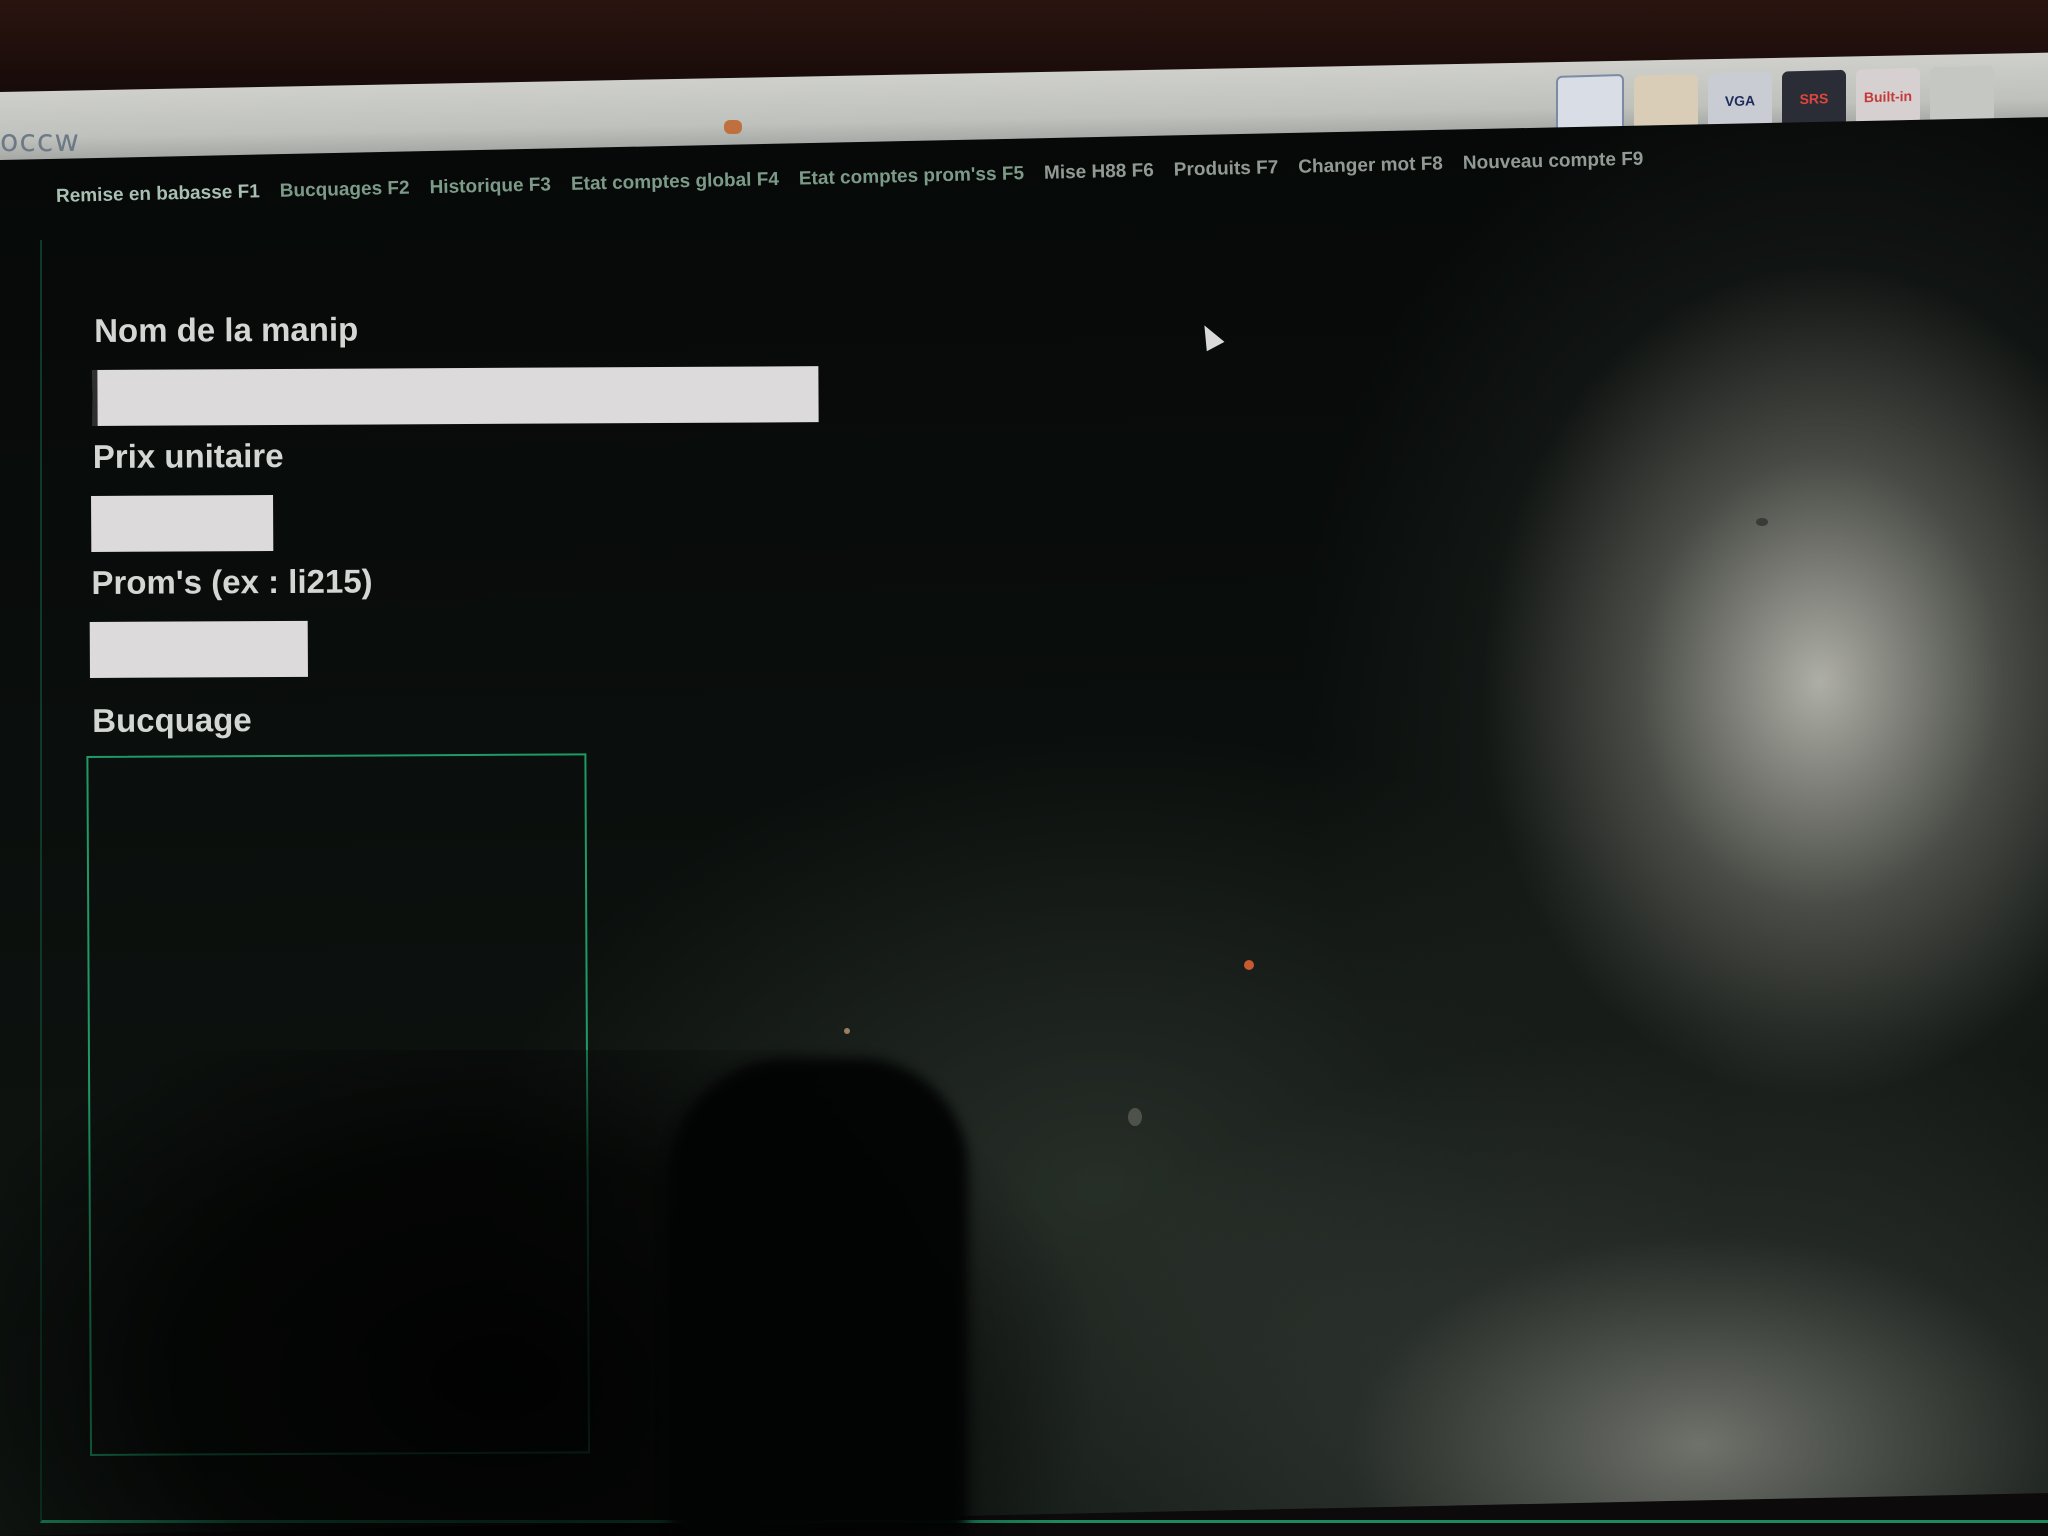 This screenshot has height=1536, width=2048. What do you see at coordinates (40, 141) in the screenshot?
I see `taskbar-logo: occw` at bounding box center [40, 141].